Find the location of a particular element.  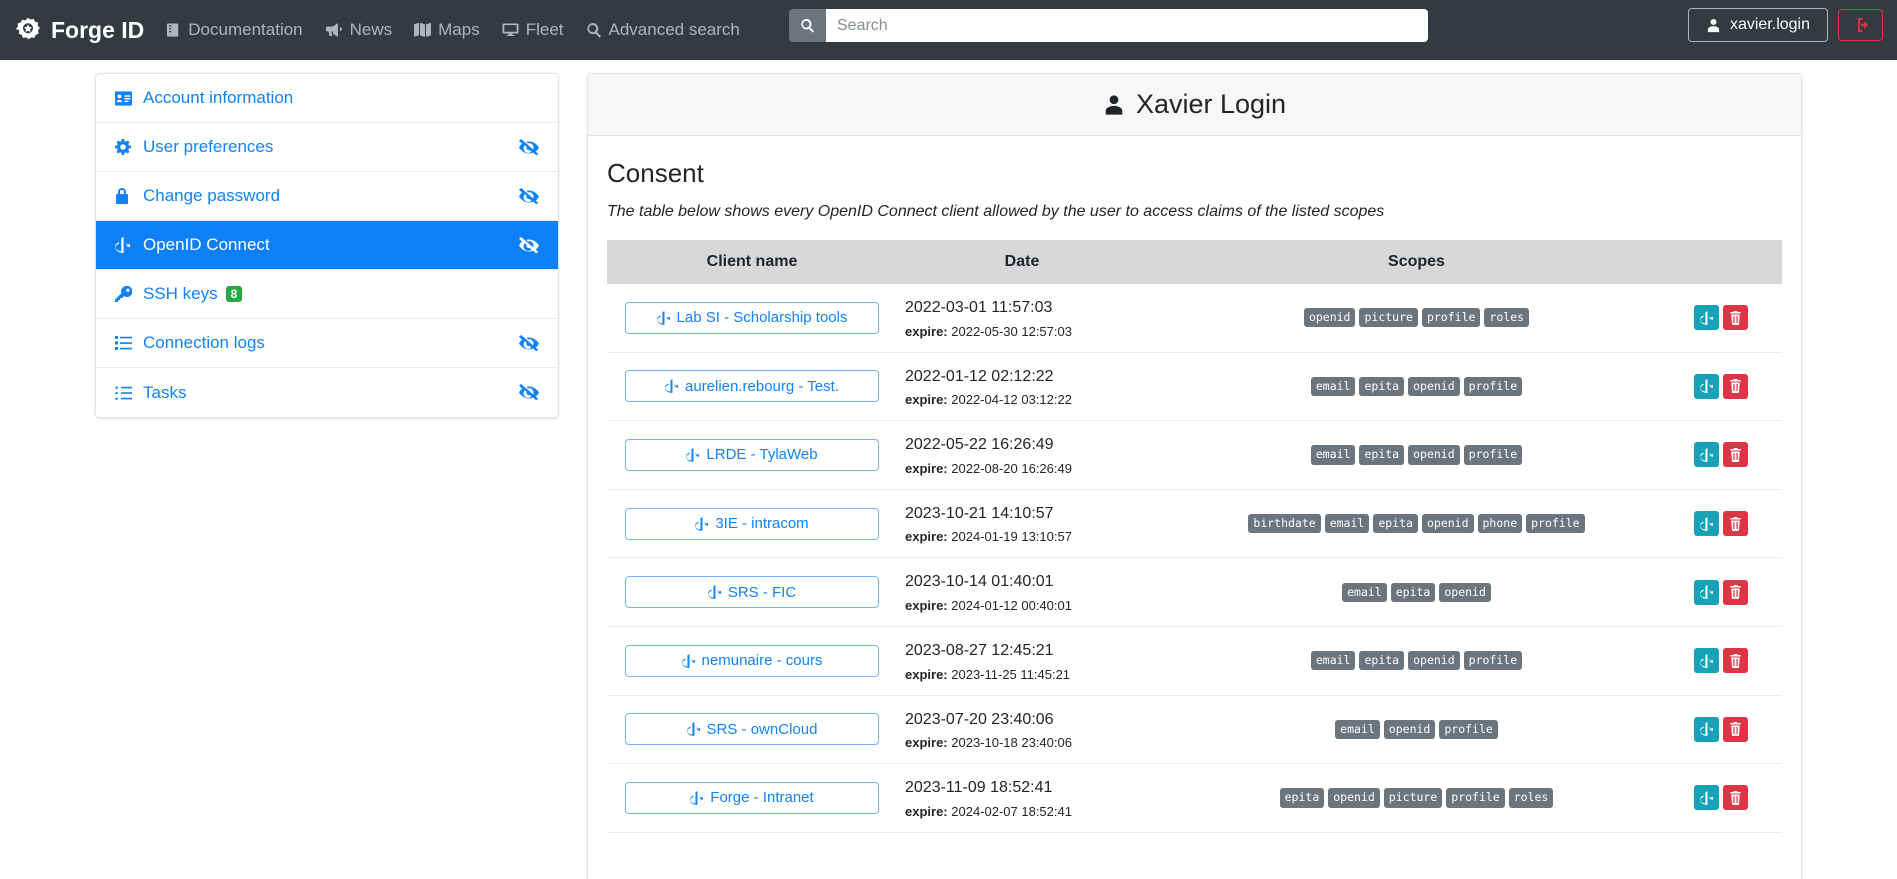

client-link-button: aurelien.rebourg - Test. is located at coordinates (752, 386).